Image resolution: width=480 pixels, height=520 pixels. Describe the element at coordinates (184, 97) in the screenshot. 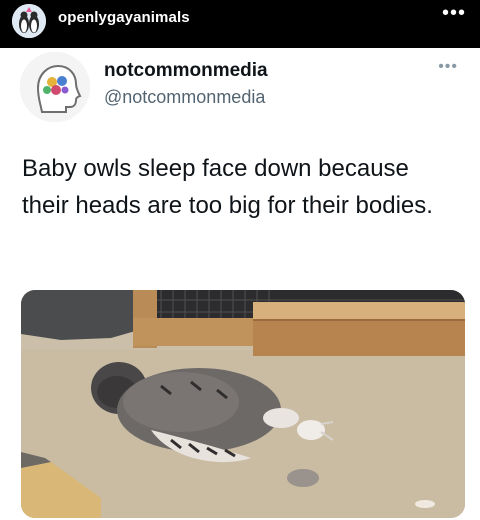

I see `username: @notcommonmedia` at that location.